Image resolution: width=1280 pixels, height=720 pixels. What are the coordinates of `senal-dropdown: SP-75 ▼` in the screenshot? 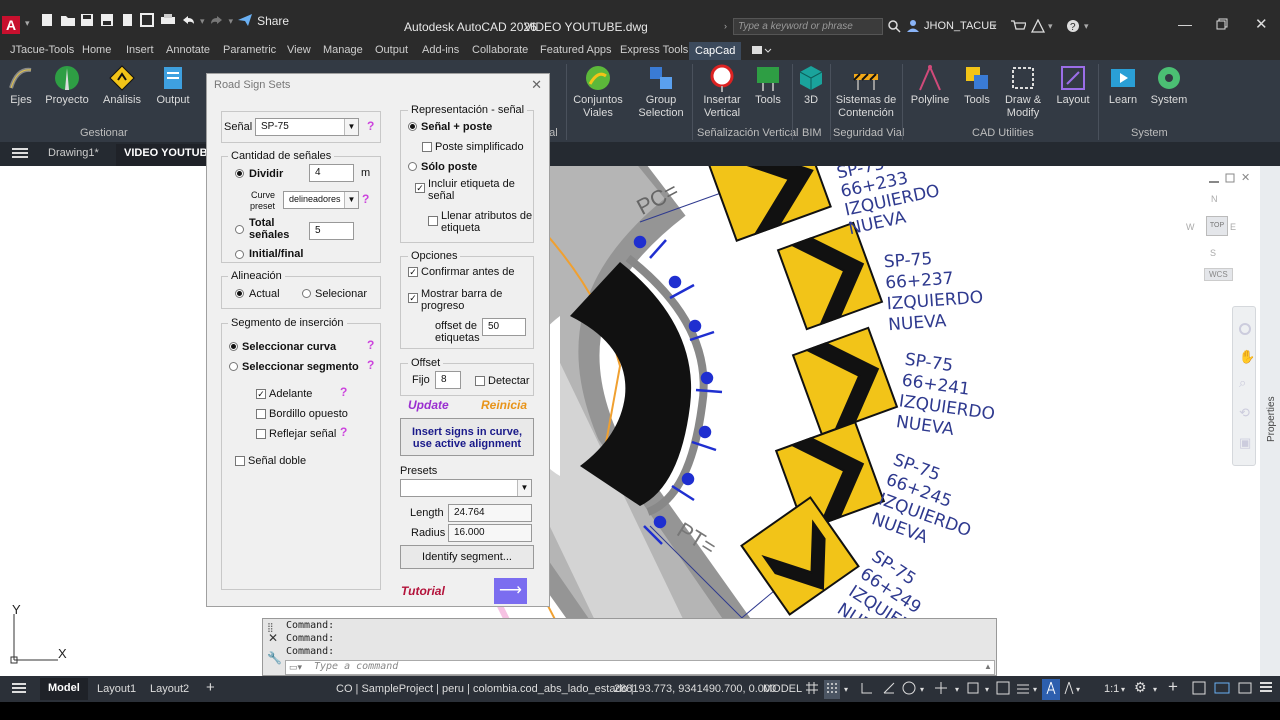 It's located at (307, 127).